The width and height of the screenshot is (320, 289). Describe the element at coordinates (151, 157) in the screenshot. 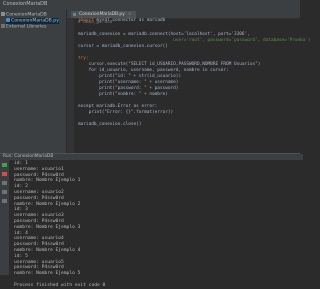

I see `run-panel-header: Run: ConexionMariaDB` at that location.